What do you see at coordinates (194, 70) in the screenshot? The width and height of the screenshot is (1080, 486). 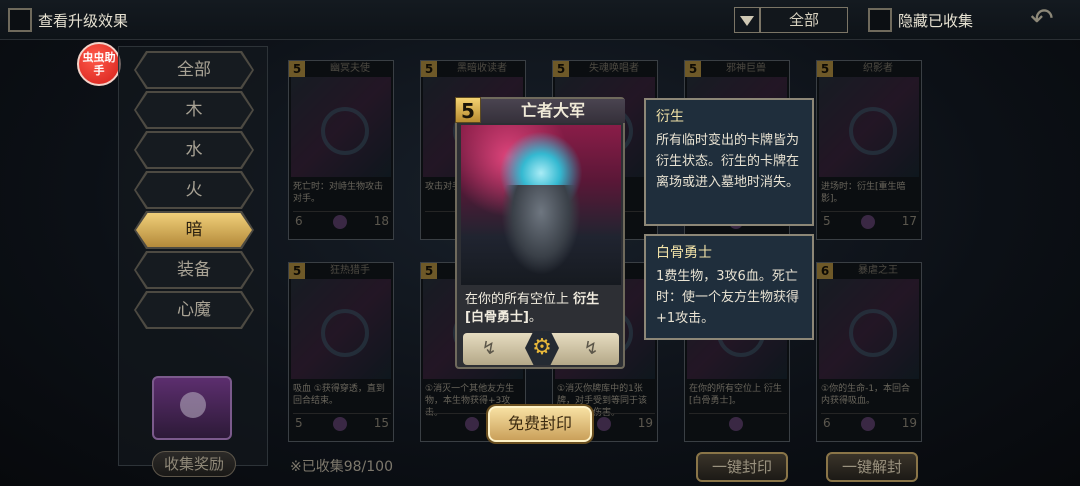 I see `category-tab: 全部` at bounding box center [194, 70].